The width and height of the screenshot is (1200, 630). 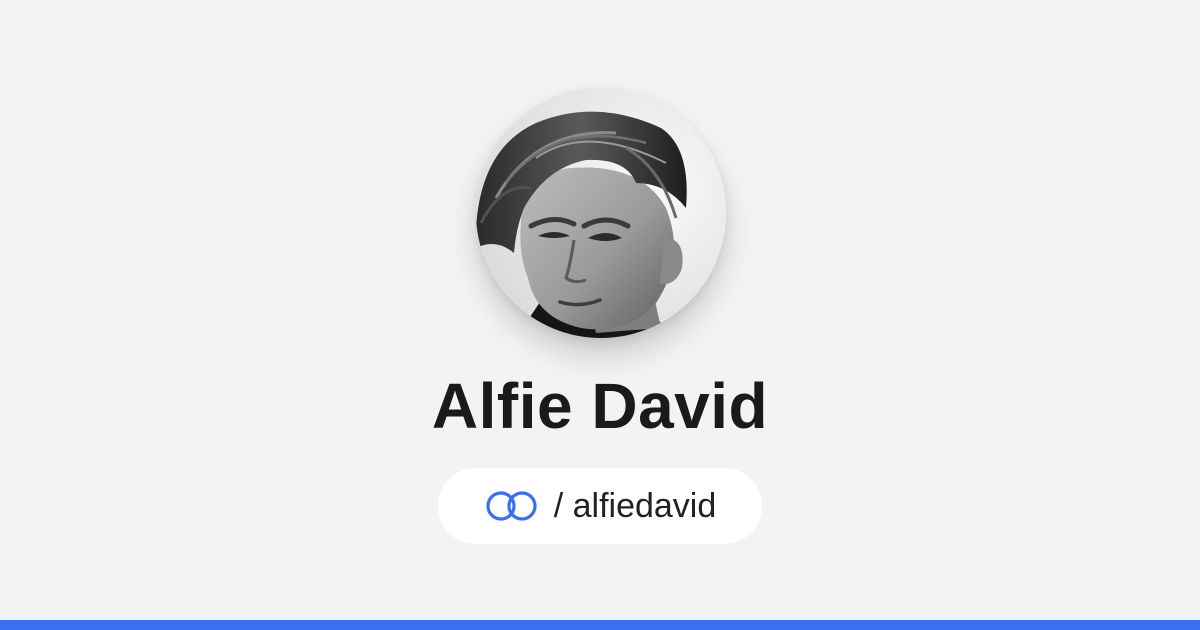 I want to click on profile-handle-link: / alfiedavid, so click(x=600, y=506).